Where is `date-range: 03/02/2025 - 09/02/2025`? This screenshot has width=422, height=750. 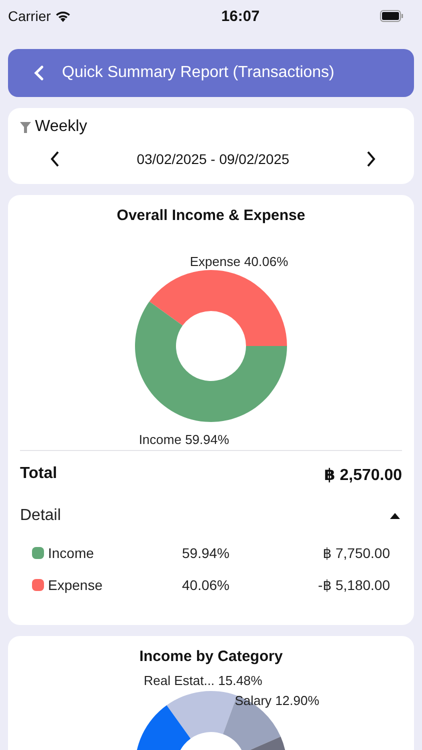 date-range: 03/02/2025 - 09/02/2025 is located at coordinates (213, 159).